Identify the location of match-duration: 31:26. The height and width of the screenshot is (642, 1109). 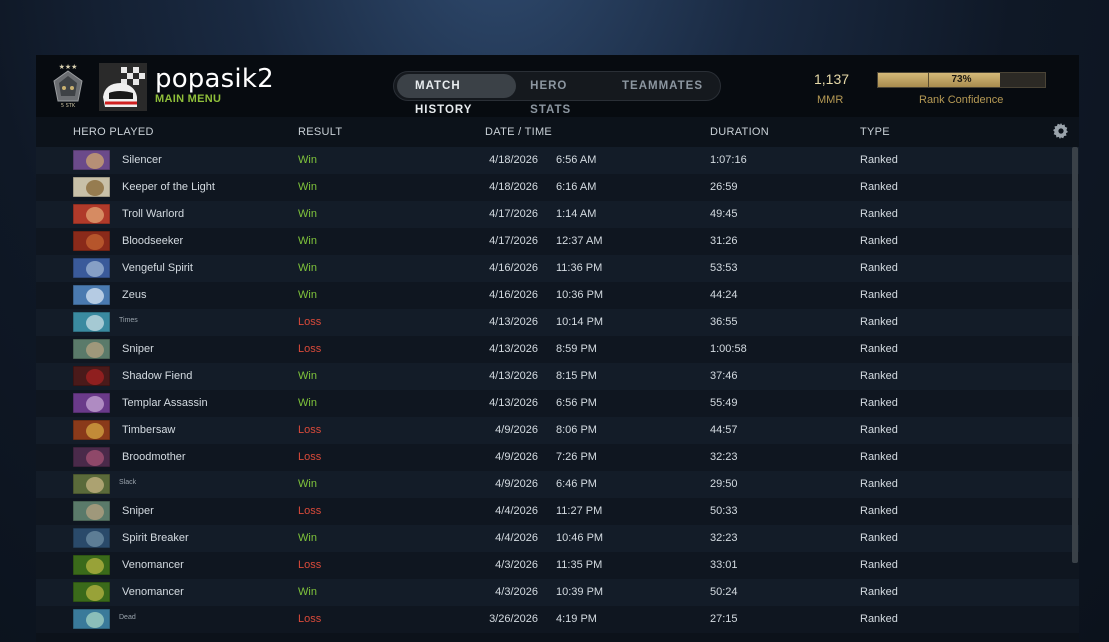
(724, 241).